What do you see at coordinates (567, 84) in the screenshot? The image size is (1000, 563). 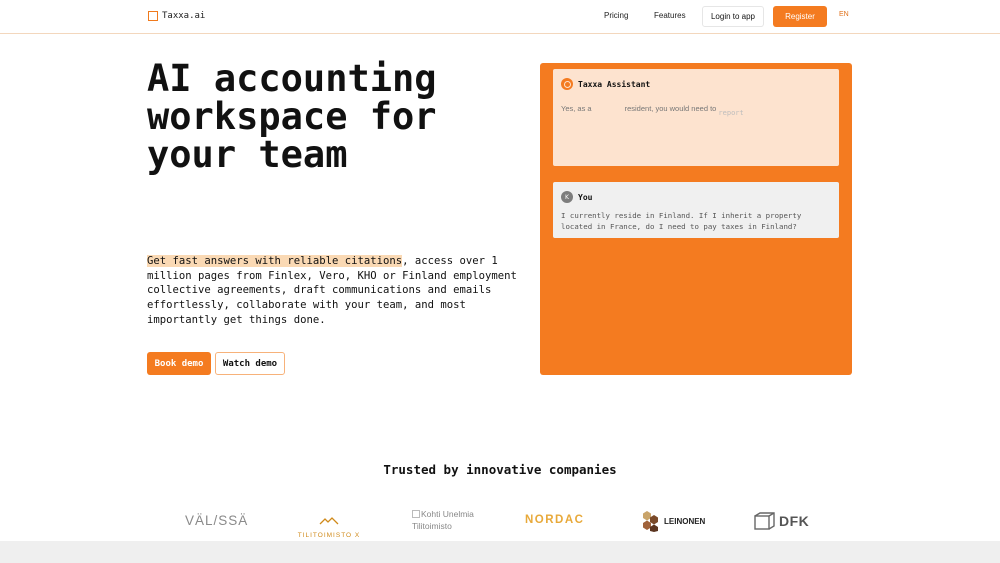 I see `assistant-avatar-icon` at bounding box center [567, 84].